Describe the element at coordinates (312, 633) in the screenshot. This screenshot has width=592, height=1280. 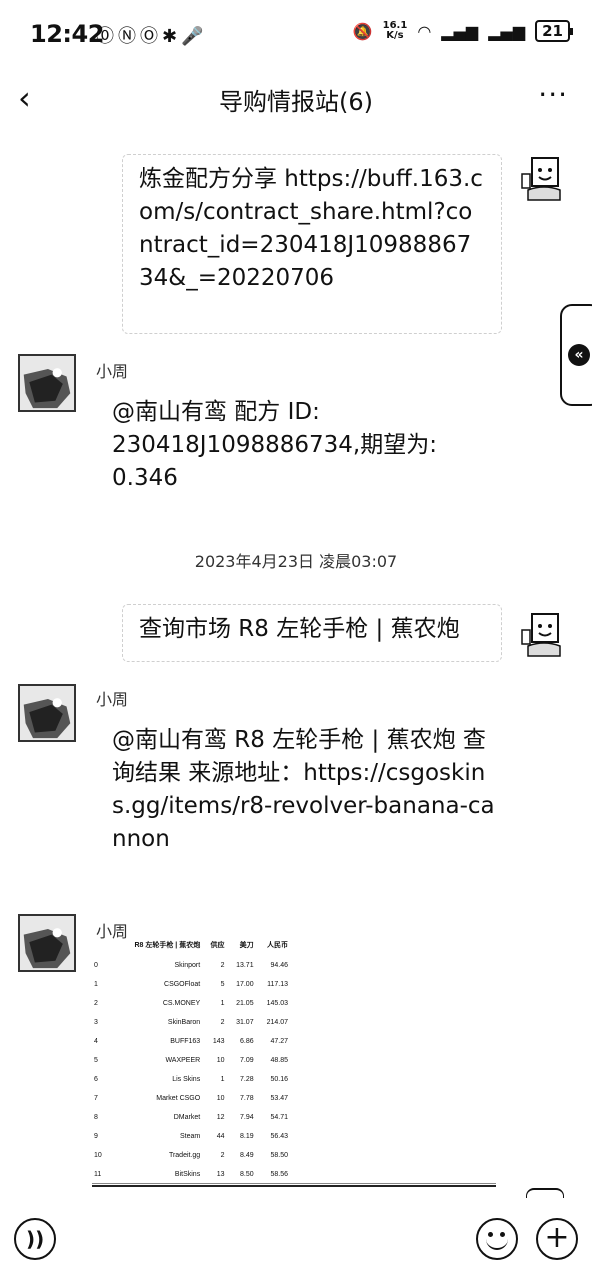
I see `sent-message: 查询市场 R8 左轮手枪 | 蕉农炮` at that location.